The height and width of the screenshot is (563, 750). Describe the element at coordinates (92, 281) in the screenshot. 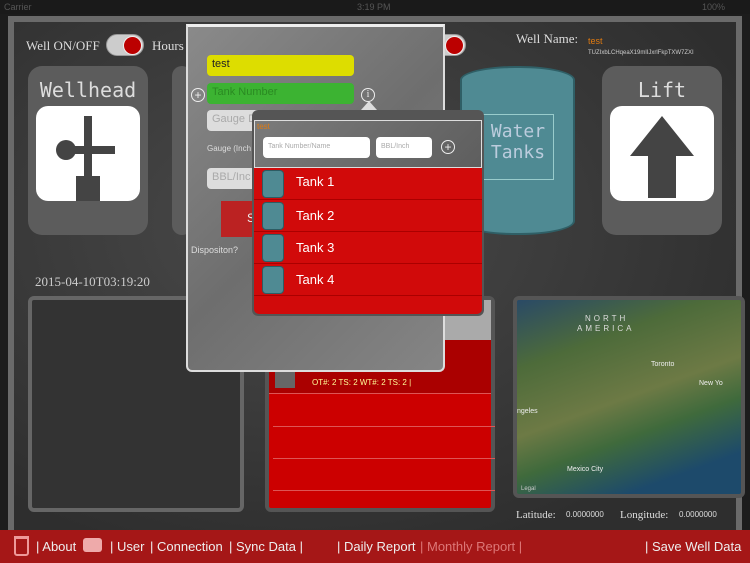

I see `timestamp: 2015-04-10T03:19:20` at that location.